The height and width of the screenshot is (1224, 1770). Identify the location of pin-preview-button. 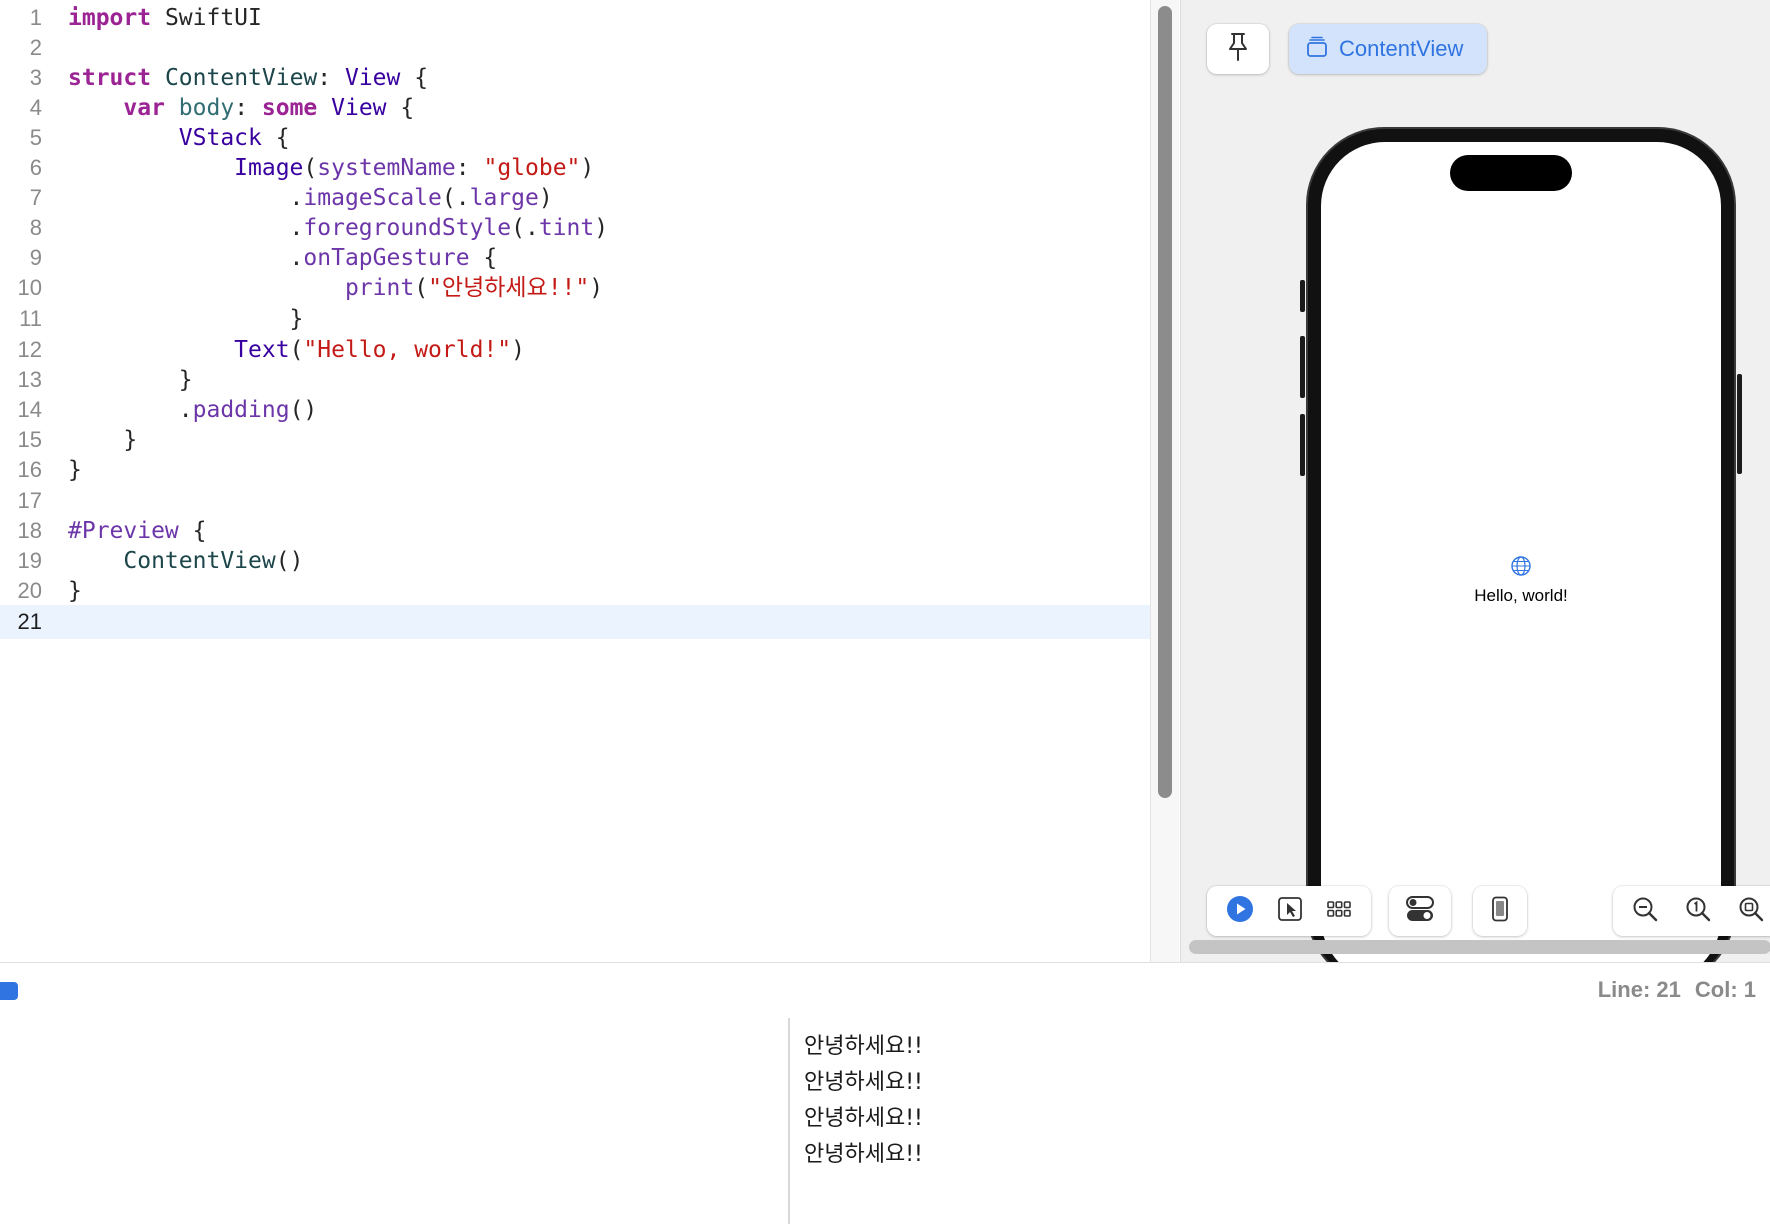
(1238, 49).